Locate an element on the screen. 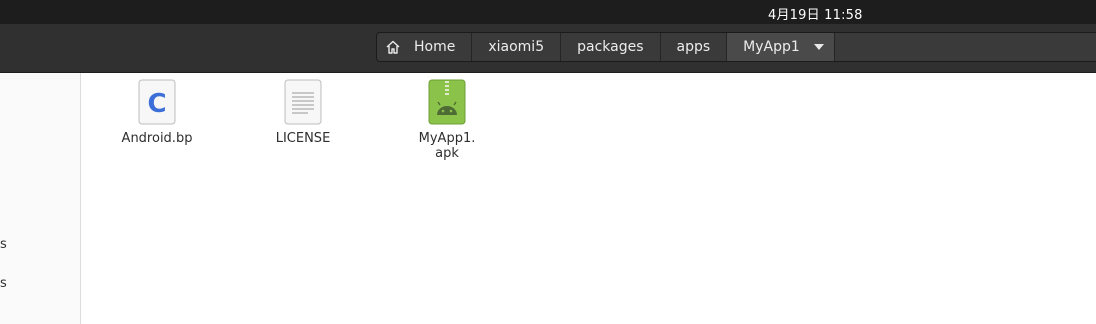 The width and height of the screenshot is (1096, 324). clock: 4月19日 11:58 is located at coordinates (815, 13).